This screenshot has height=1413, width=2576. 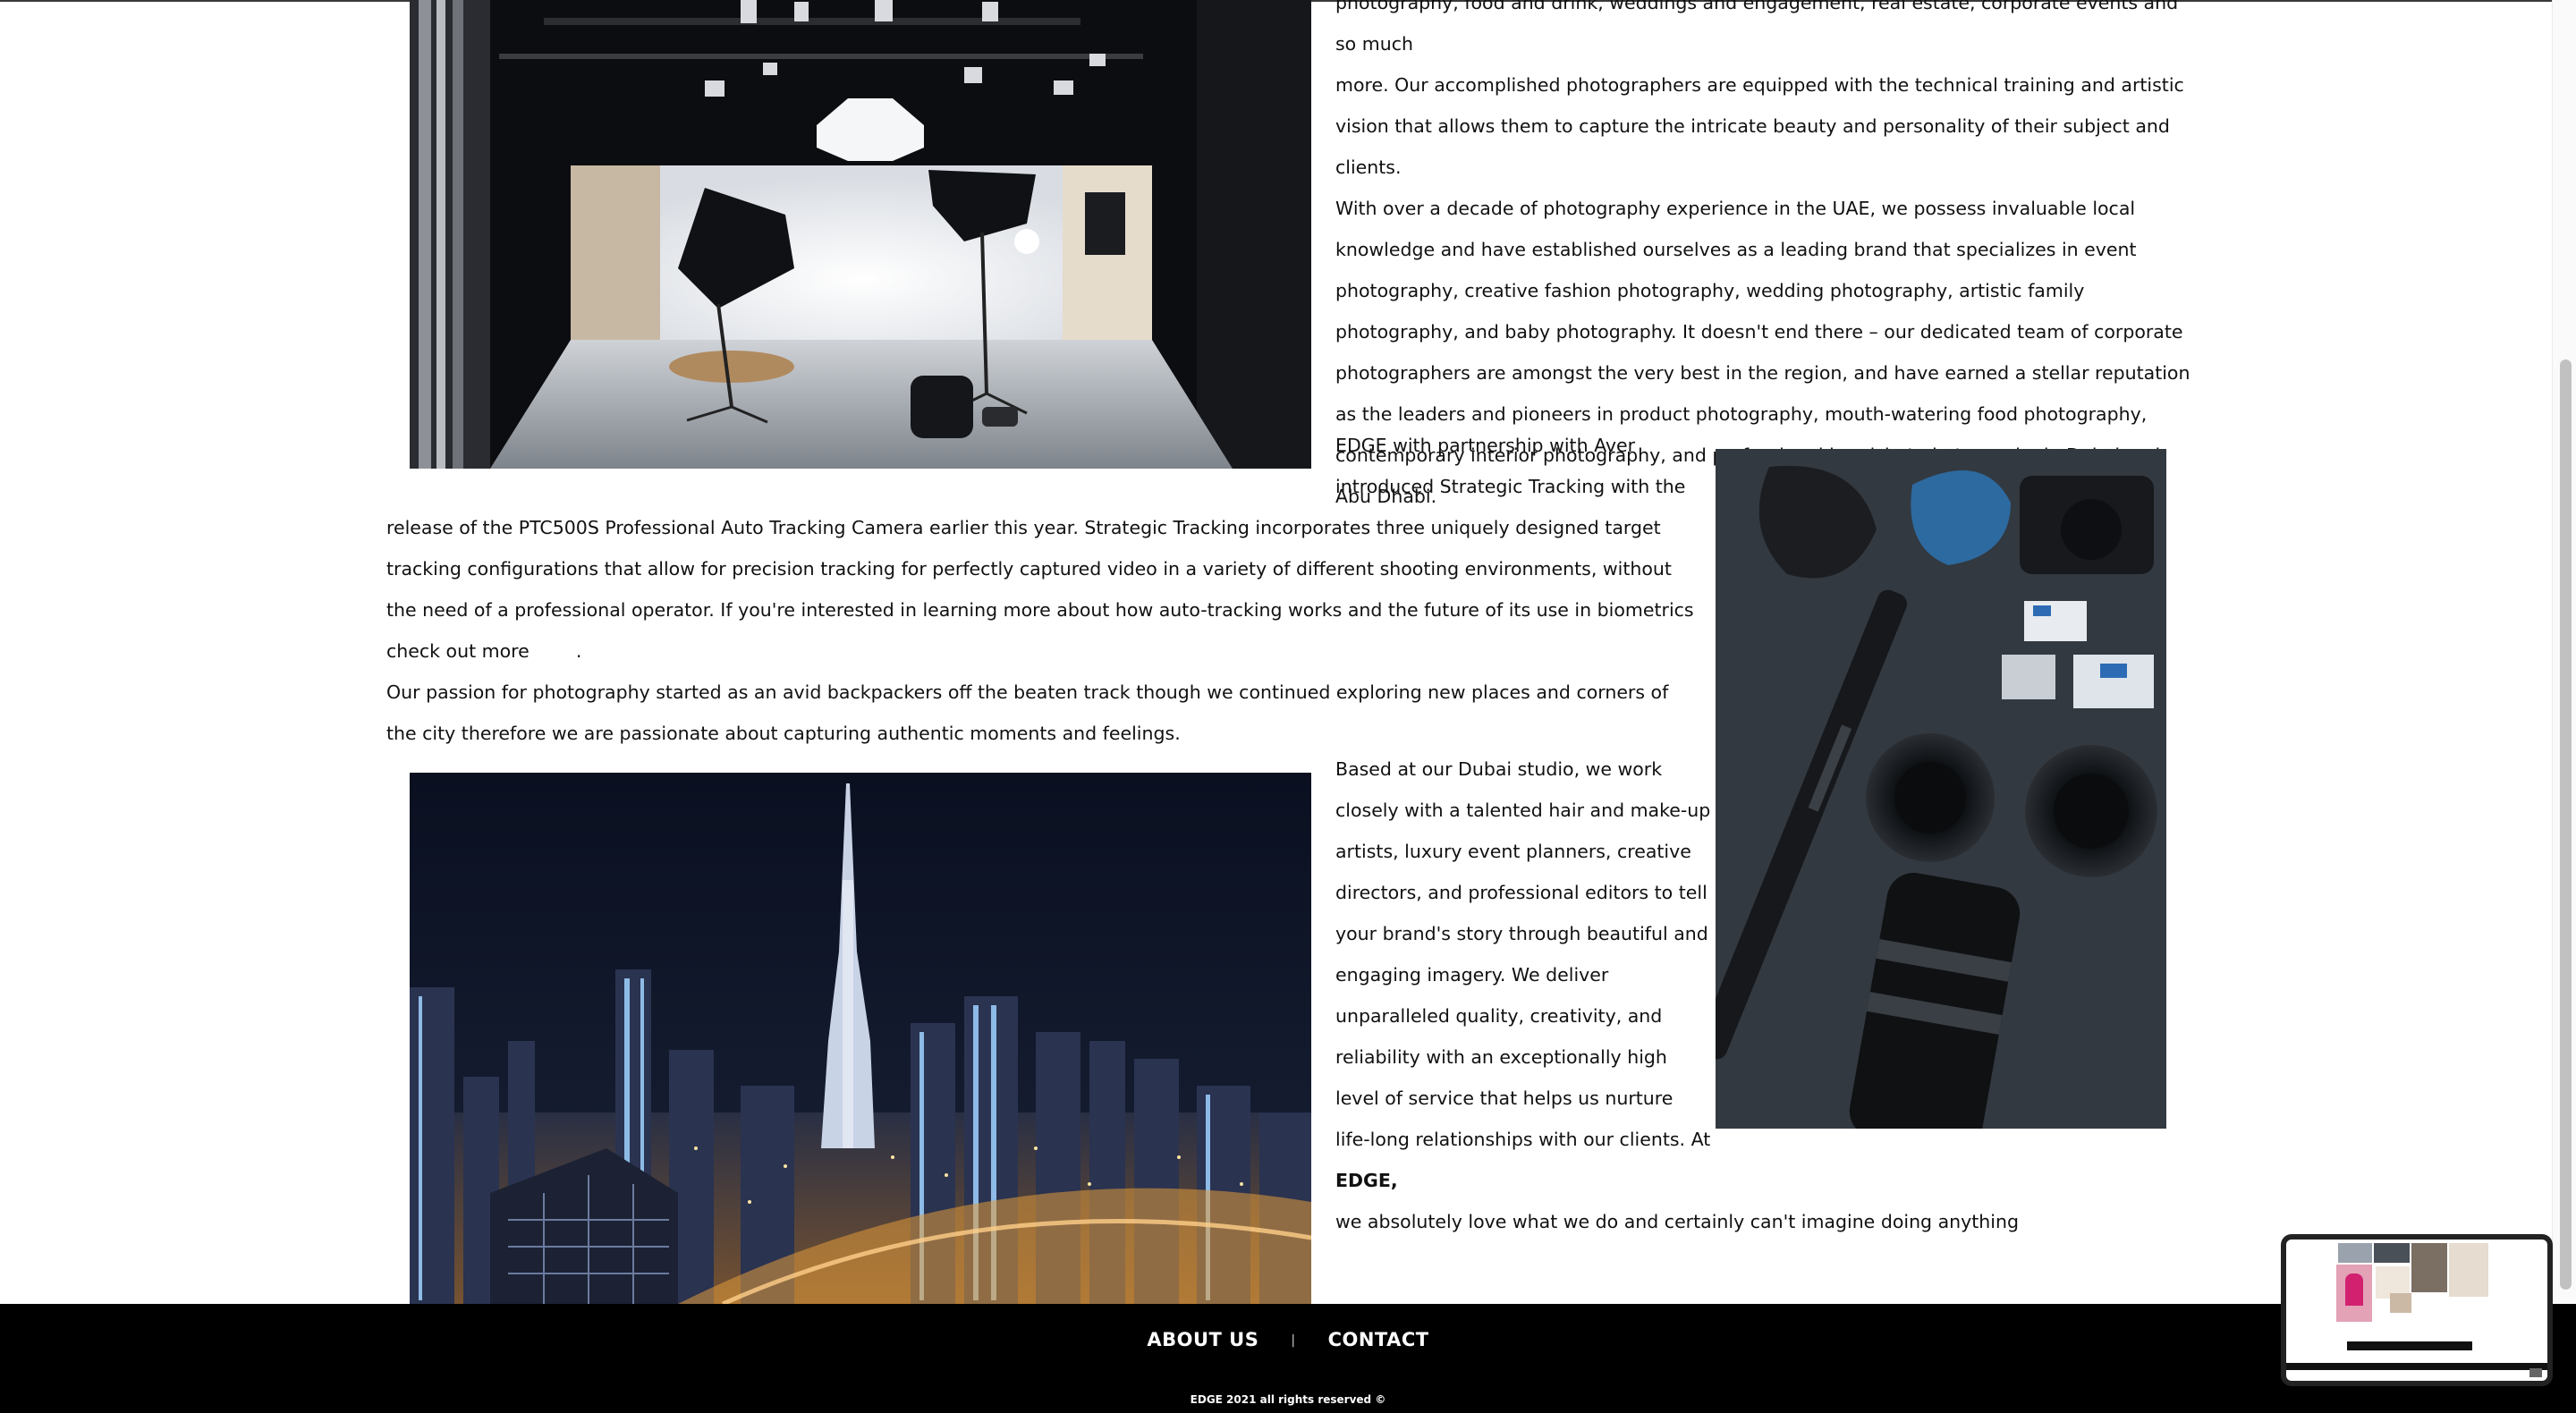 What do you see at coordinates (1288, 1339) in the screenshot?
I see `footer-nav: ABOUT US | CONTACT` at bounding box center [1288, 1339].